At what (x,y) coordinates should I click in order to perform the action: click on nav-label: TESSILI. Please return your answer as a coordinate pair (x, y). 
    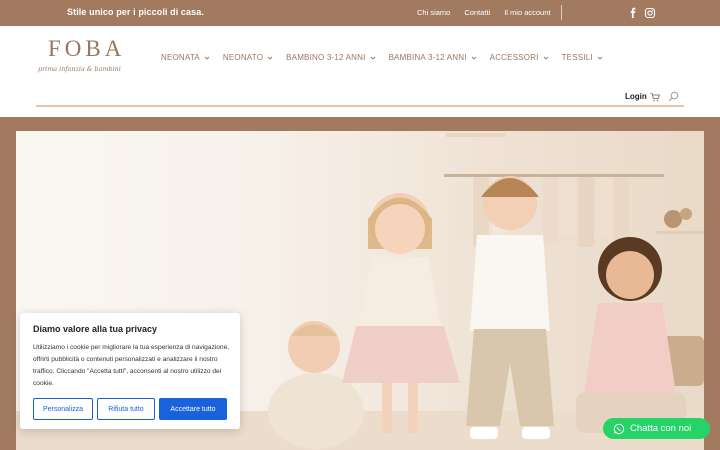
    Looking at the image, I should click on (577, 57).